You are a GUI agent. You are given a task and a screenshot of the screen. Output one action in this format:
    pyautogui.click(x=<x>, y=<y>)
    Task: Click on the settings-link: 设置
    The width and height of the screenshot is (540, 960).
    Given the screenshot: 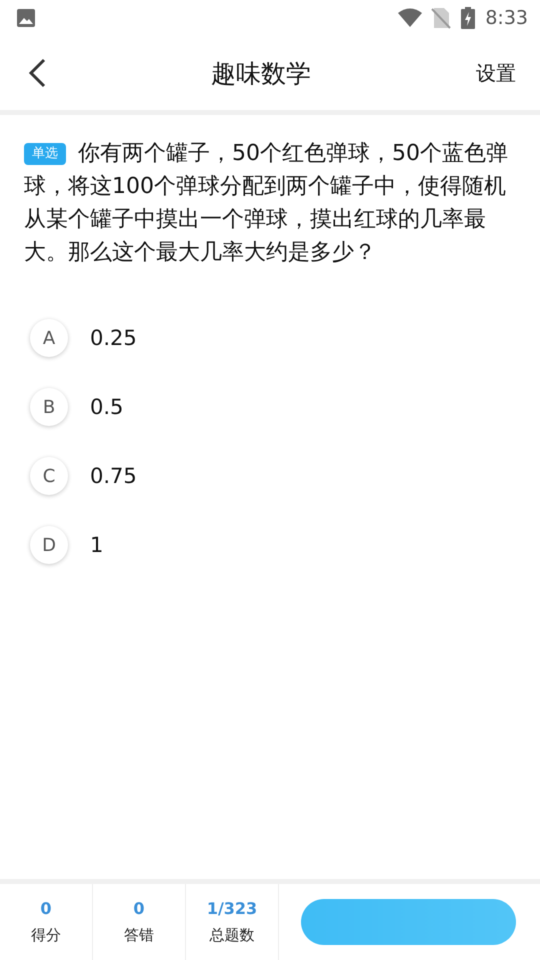 What is the action you would take?
    pyautogui.click(x=496, y=73)
    